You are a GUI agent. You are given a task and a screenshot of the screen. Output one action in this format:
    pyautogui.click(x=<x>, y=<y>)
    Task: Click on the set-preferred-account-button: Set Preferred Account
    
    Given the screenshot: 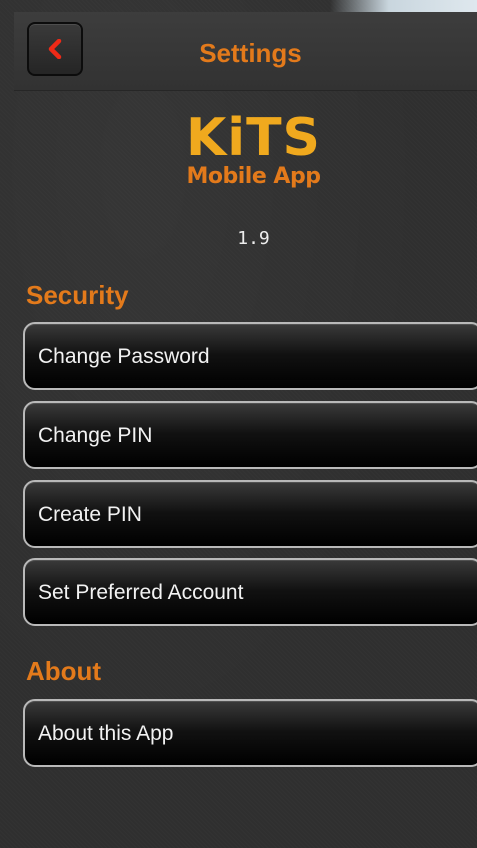 What is the action you would take?
    pyautogui.click(x=250, y=592)
    